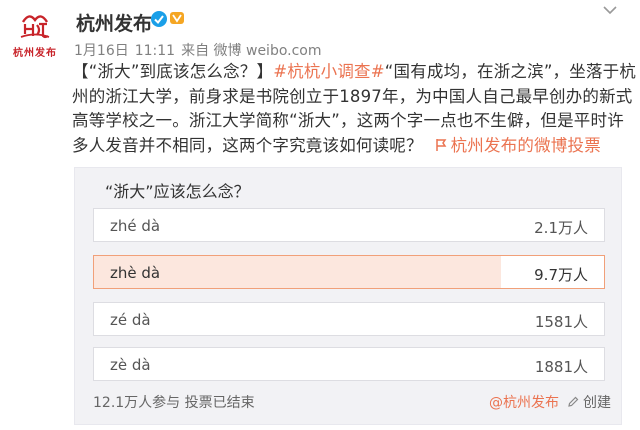 Image resolution: width=640 pixels, height=430 pixels. Describe the element at coordinates (610, 10) in the screenshot. I see `chevron-down-icon` at that location.